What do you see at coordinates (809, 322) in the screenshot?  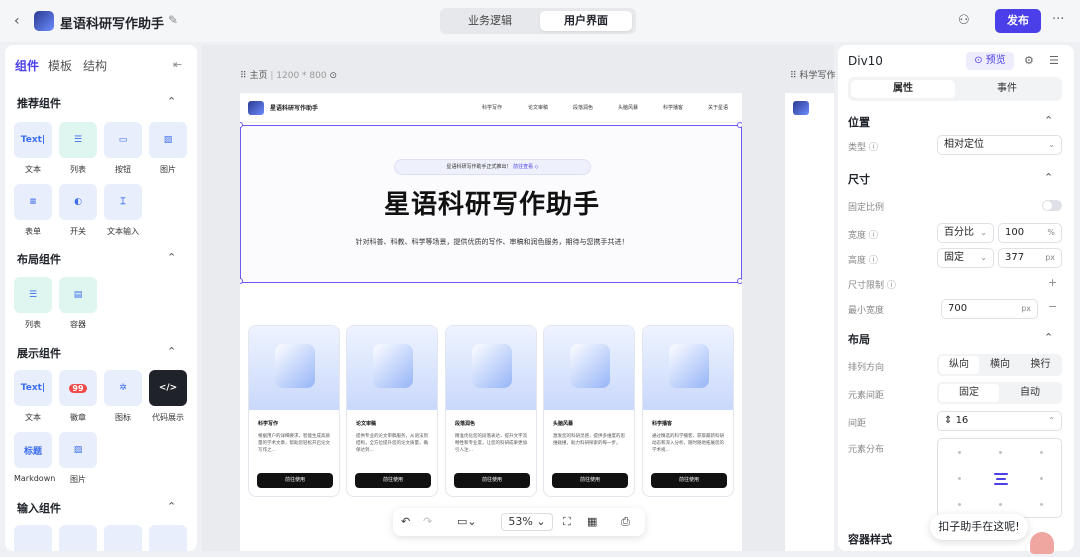 I see `page2-preview` at bounding box center [809, 322].